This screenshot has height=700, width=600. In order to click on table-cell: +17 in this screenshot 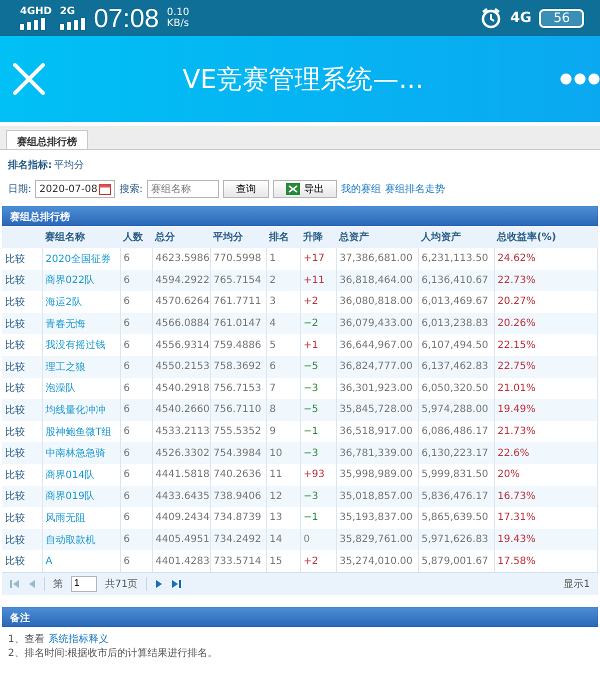, I will do `click(314, 258)`.